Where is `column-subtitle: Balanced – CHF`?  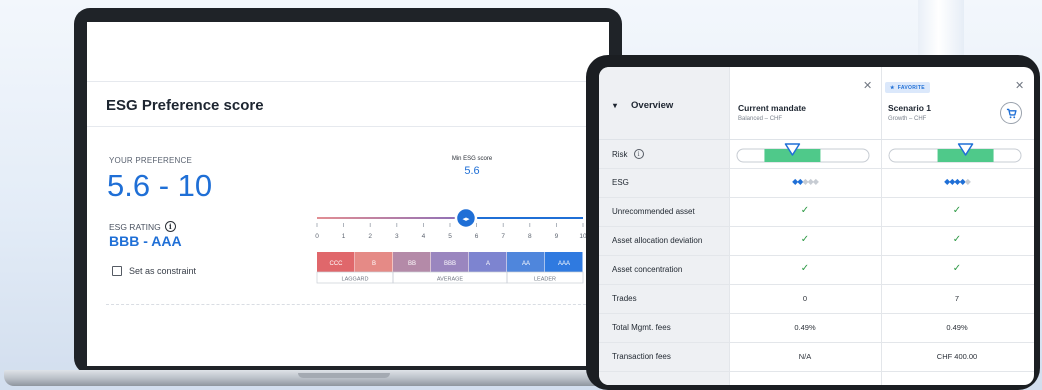 column-subtitle: Balanced – CHF is located at coordinates (760, 119).